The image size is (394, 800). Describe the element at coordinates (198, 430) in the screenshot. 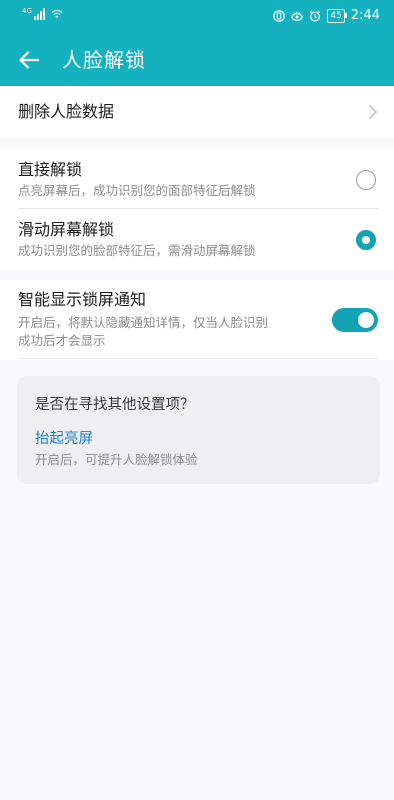

I see `suggestion-card: 是否在寻找其他设置项？ 抬起亮屏 开启后，可提升人脸解锁体验` at that location.